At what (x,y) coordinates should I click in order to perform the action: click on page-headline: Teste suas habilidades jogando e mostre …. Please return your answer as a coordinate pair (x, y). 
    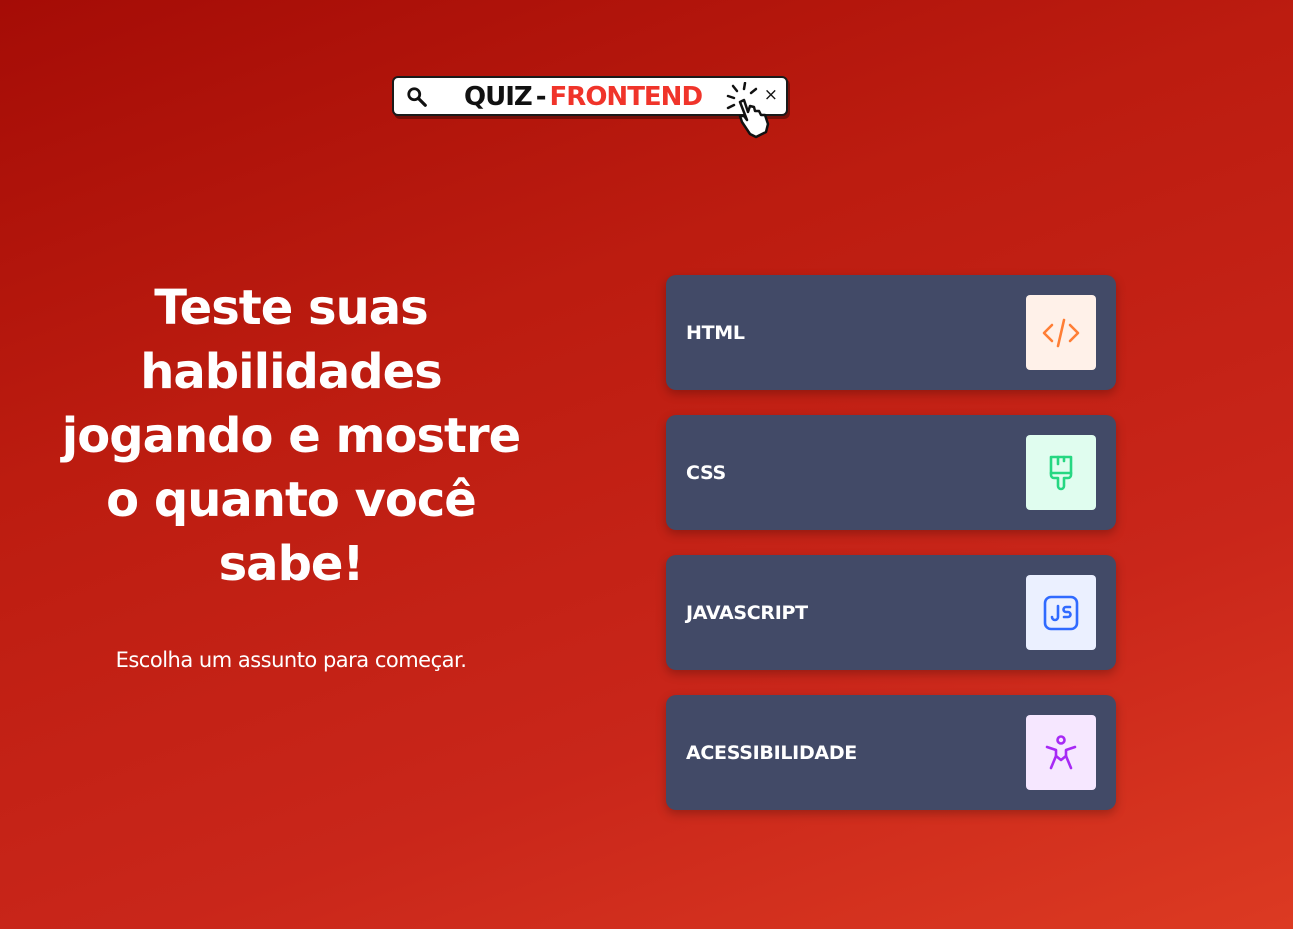
    Looking at the image, I should click on (291, 436).